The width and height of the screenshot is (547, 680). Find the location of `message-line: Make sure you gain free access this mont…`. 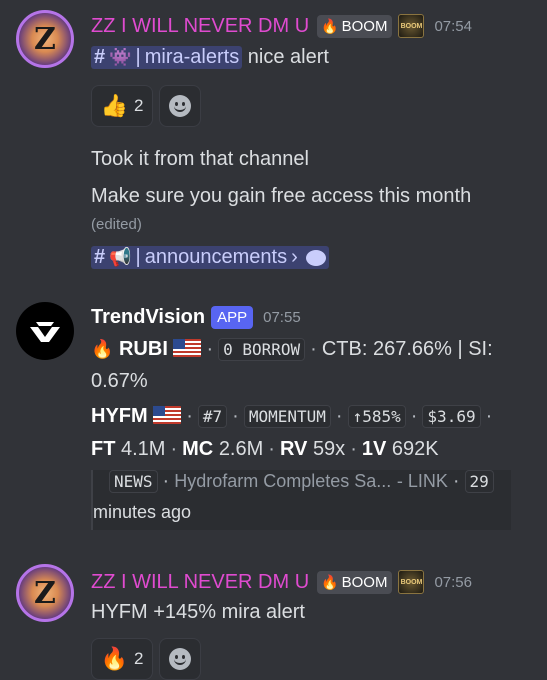

message-line: Make sure you gain free access this mont… is located at coordinates (281, 196).